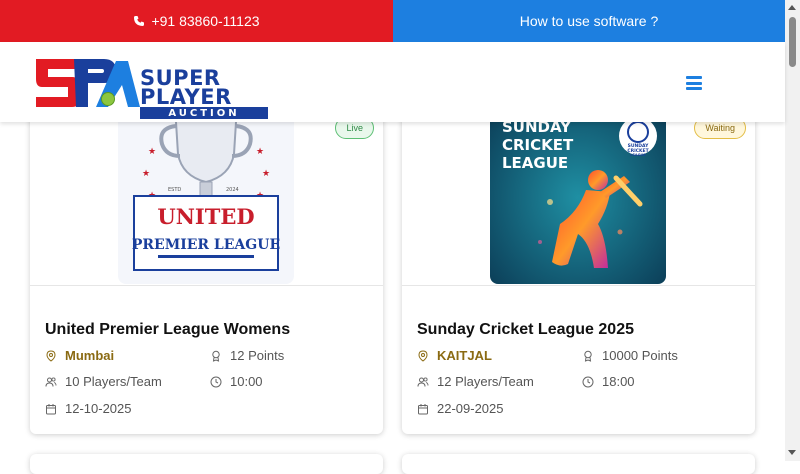  What do you see at coordinates (257, 355) in the screenshot?
I see `points-label: 12 Points` at bounding box center [257, 355].